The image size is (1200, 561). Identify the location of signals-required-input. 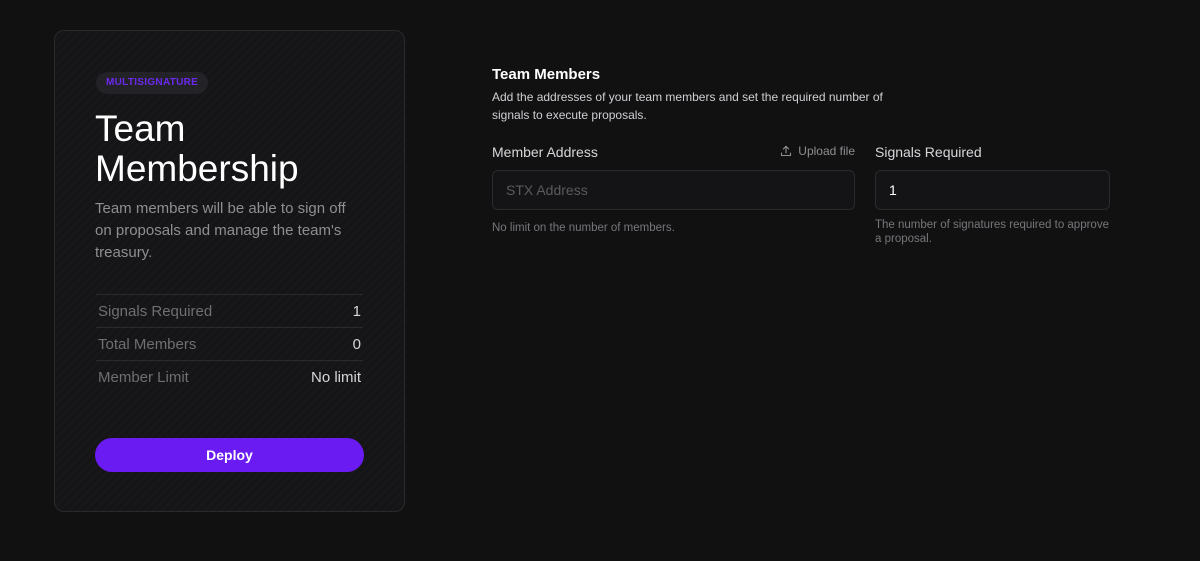
(992, 190).